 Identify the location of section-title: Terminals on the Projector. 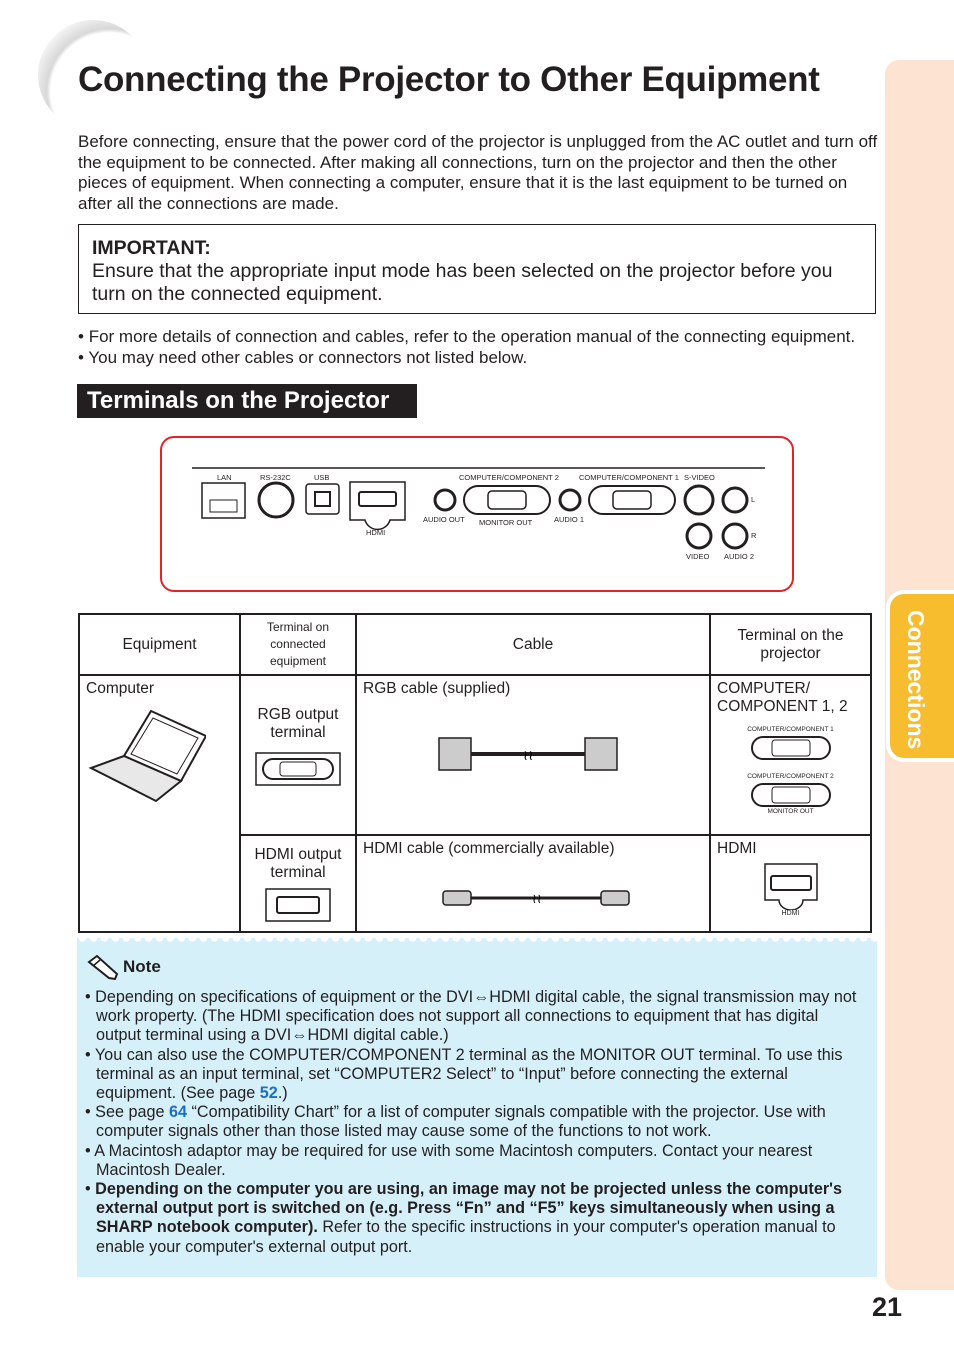
(247, 401).